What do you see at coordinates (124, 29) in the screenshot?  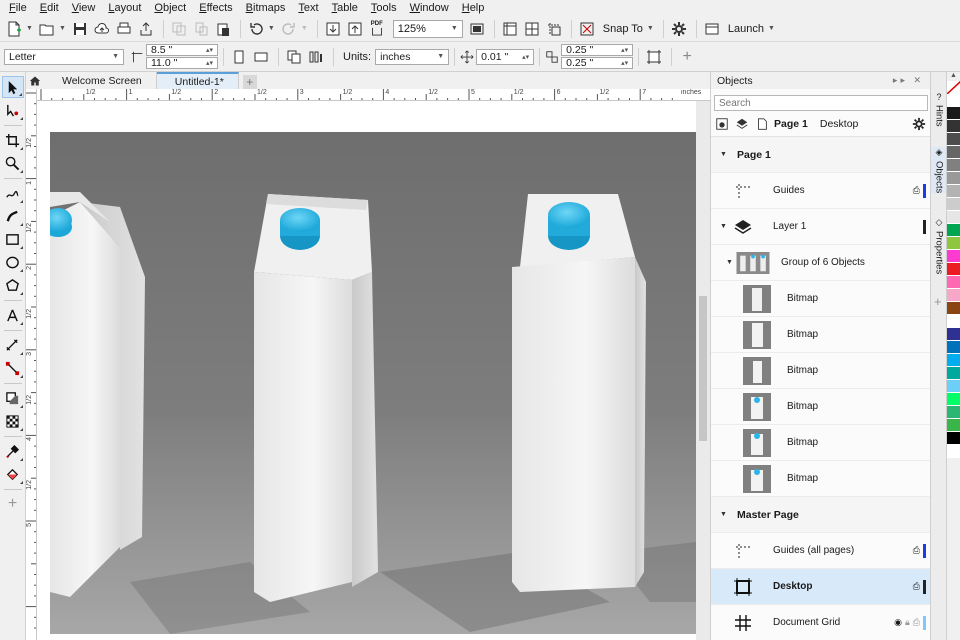 I see `print-icon` at bounding box center [124, 29].